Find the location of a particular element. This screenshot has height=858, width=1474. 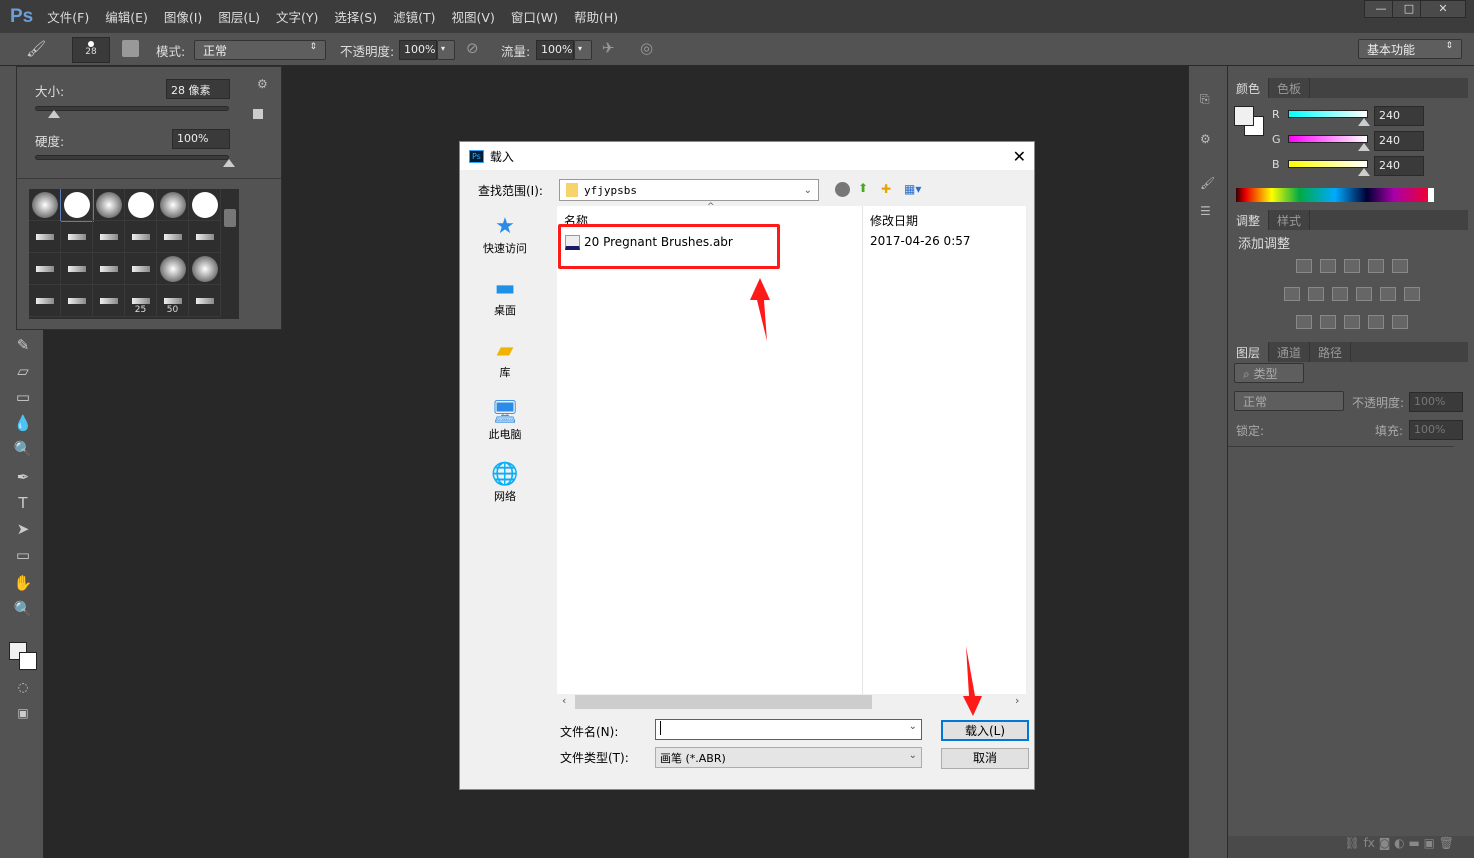

annotation-arrows is located at coordinates (866, 497).